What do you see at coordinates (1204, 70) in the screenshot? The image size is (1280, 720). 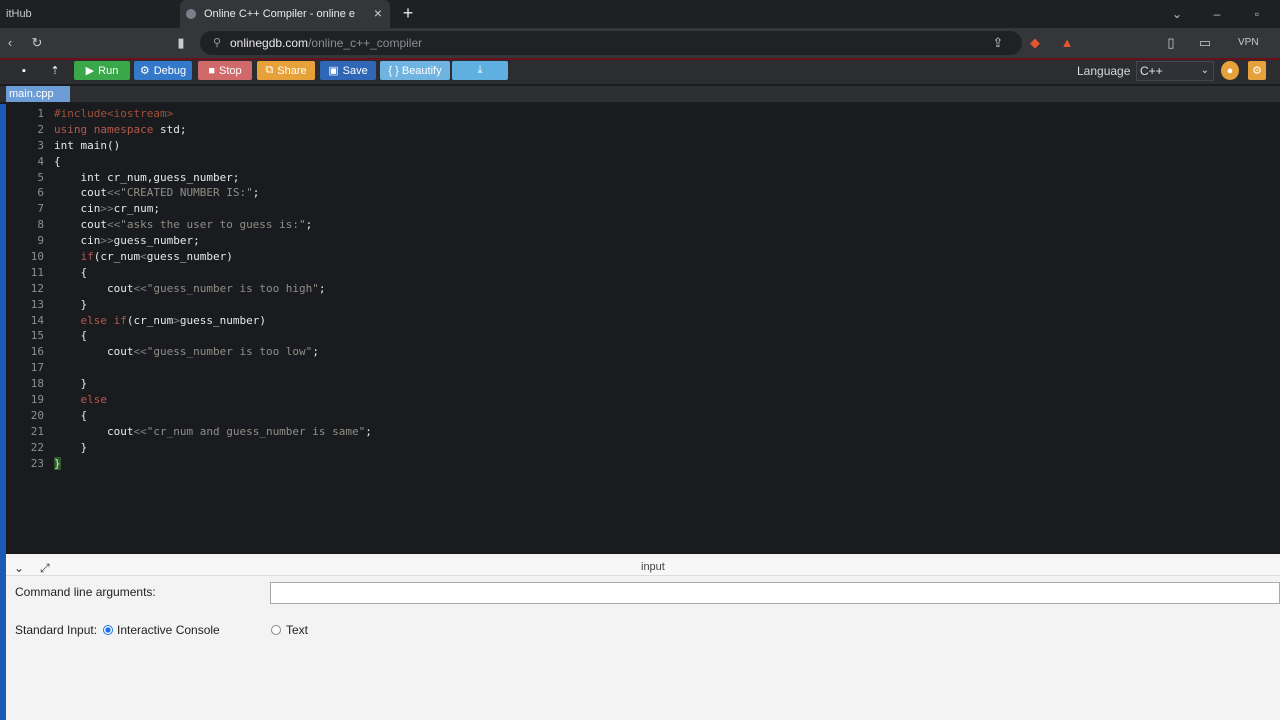 I see `chevron-down-icon: ⌄` at bounding box center [1204, 70].